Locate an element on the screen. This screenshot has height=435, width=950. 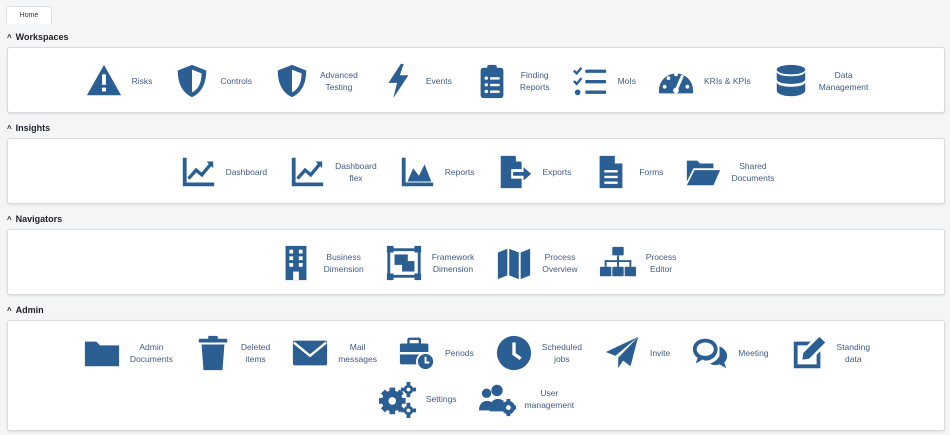
tile-dashboard: Dashboard is located at coordinates (223, 172).